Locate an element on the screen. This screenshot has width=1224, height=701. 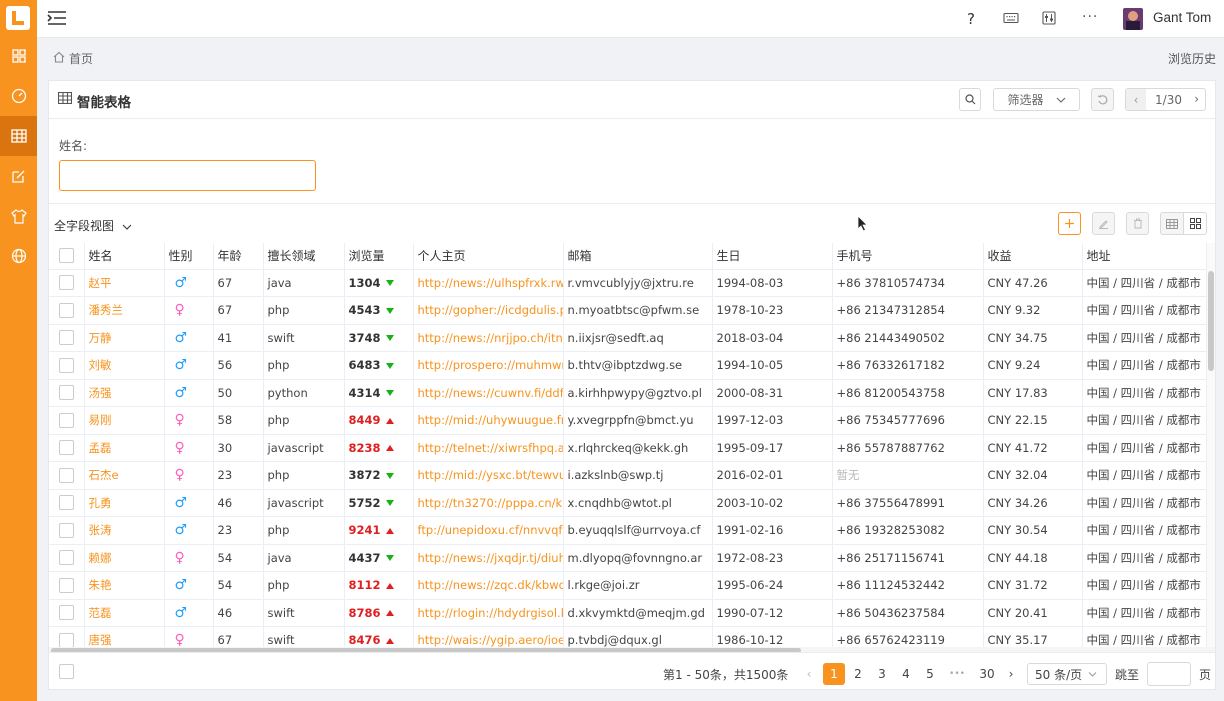
column-header: 擅长领域 is located at coordinates (304, 256).